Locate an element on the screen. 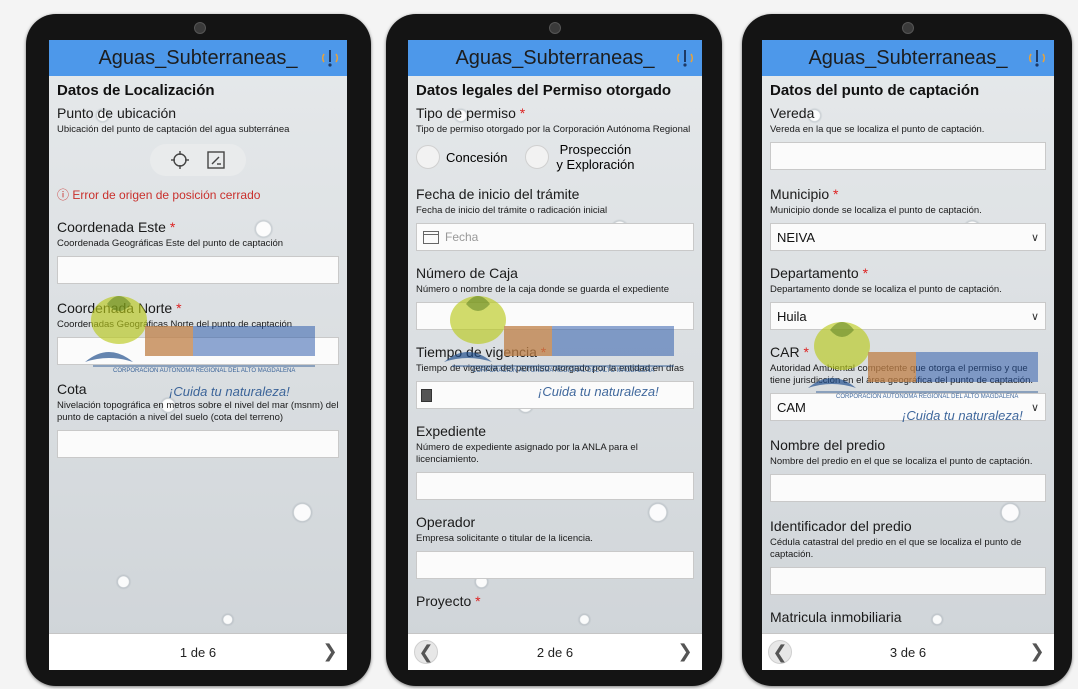 The height and width of the screenshot is (689, 1078). label-text: Tiempo de vigencia is located at coordinates (476, 352).